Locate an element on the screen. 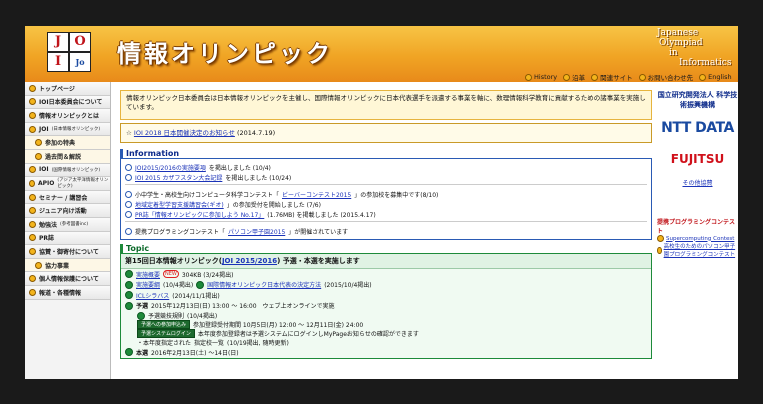 The image size is (763, 404). topic-text: (10/19掲出, 随時更新) is located at coordinates (258, 343).